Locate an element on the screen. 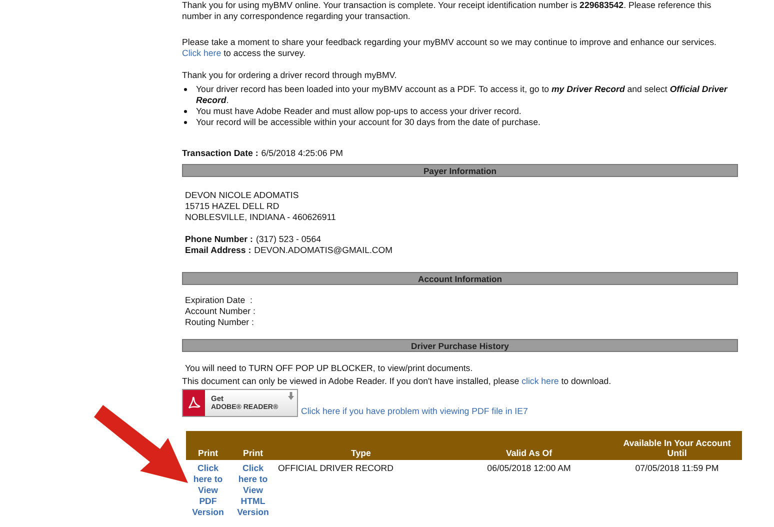 The width and height of the screenshot is (774, 527). field-label: Expiration Date : is located at coordinates (219, 300).